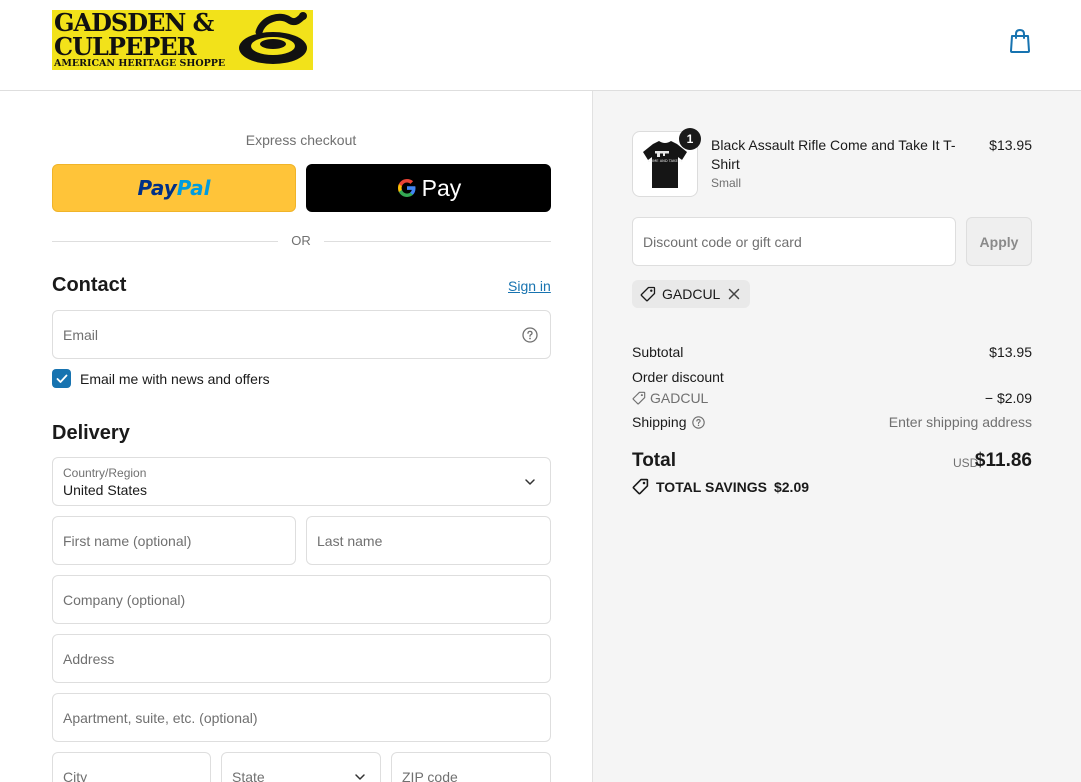 Image resolution: width=1081 pixels, height=782 pixels. Describe the element at coordinates (406, 188) in the screenshot. I see `google-g-icon` at that location.